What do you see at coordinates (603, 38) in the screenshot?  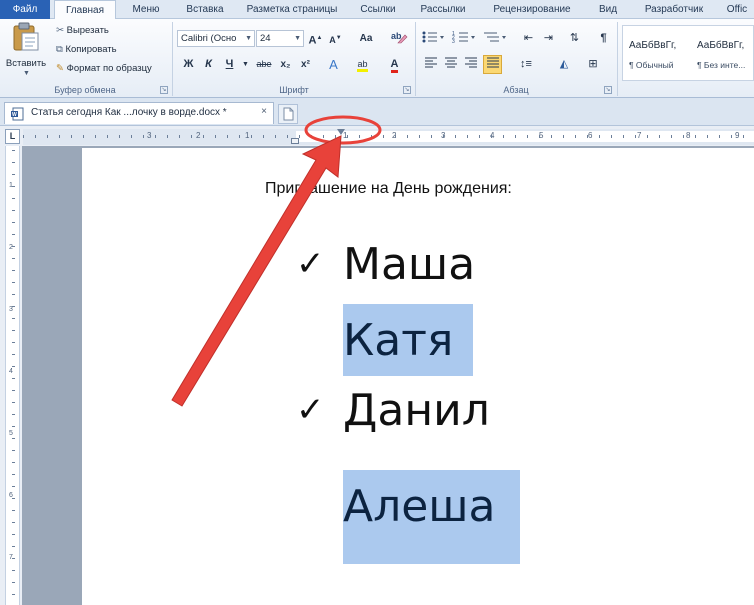 I see `show-formatting-button: ¶` at bounding box center [603, 38].